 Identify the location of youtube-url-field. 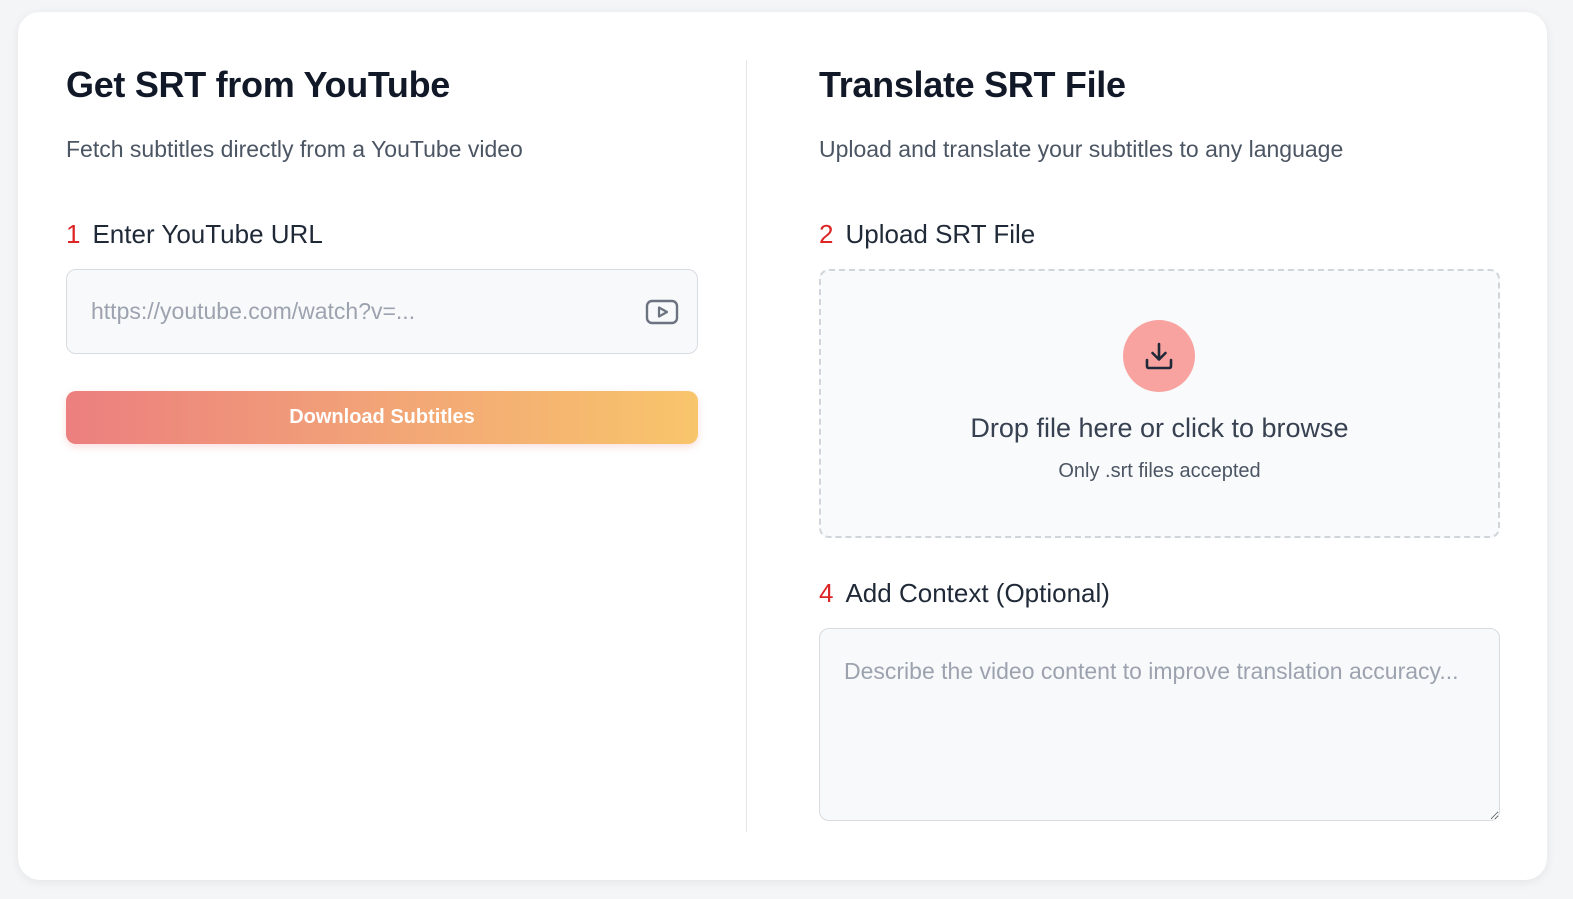
(382, 311).